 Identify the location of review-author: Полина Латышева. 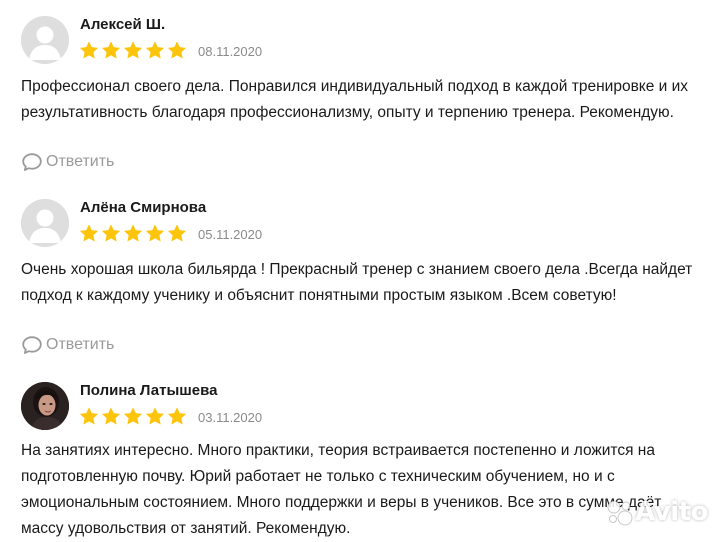
(149, 390).